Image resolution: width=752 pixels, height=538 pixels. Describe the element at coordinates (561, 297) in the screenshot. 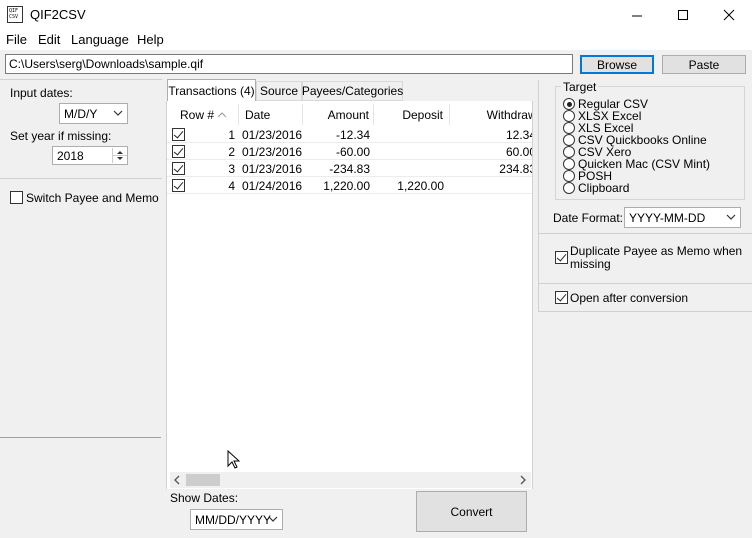

I see `open-after-checkbox` at that location.